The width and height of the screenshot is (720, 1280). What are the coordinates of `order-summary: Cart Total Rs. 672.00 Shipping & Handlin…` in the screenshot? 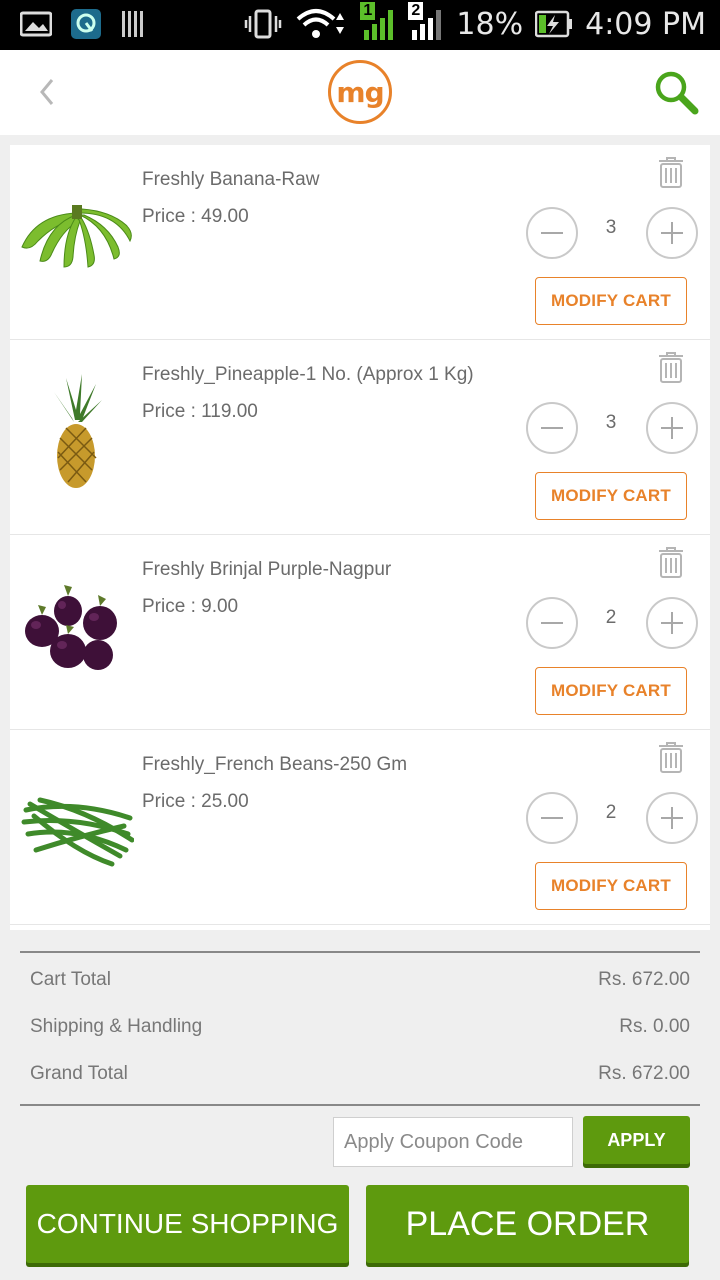 It's located at (360, 1028).